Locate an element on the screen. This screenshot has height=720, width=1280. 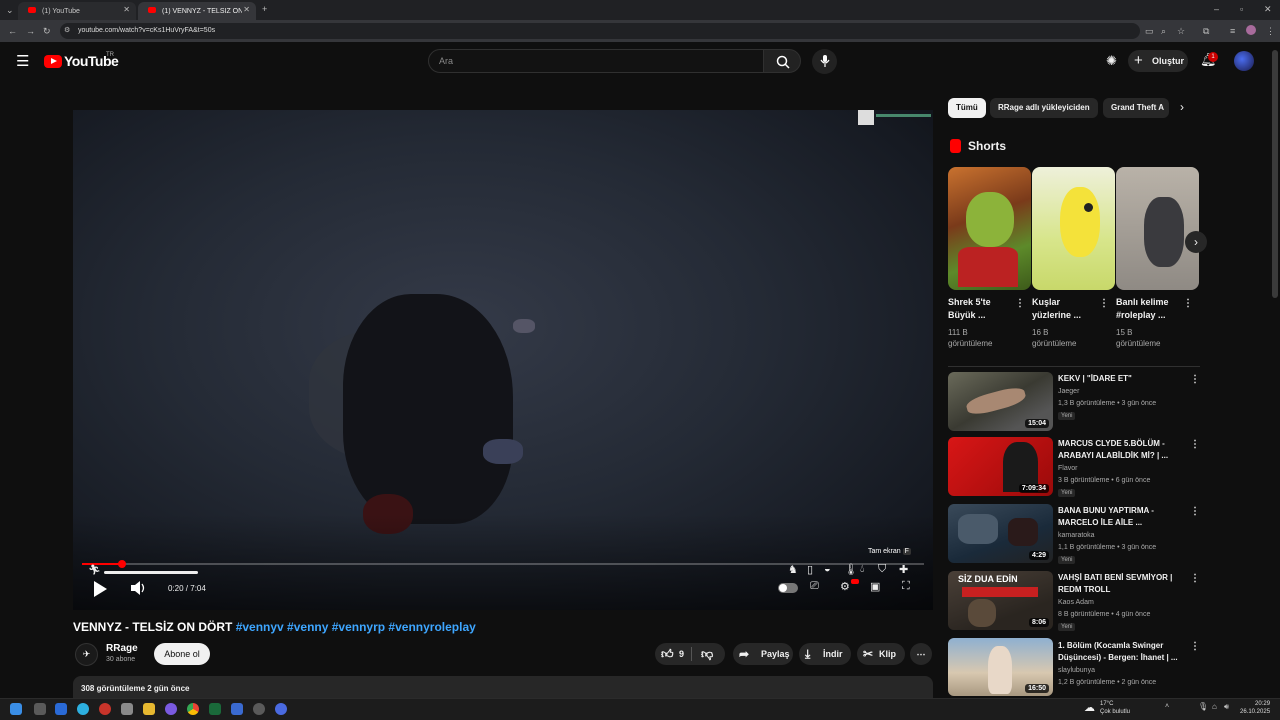
chevron-right-icon: › is located at coordinates (1182, 107).